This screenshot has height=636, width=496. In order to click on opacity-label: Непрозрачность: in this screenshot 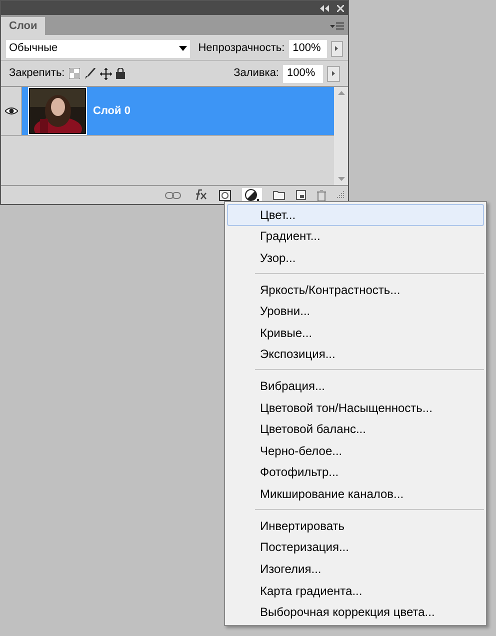, I will do `click(241, 48)`.